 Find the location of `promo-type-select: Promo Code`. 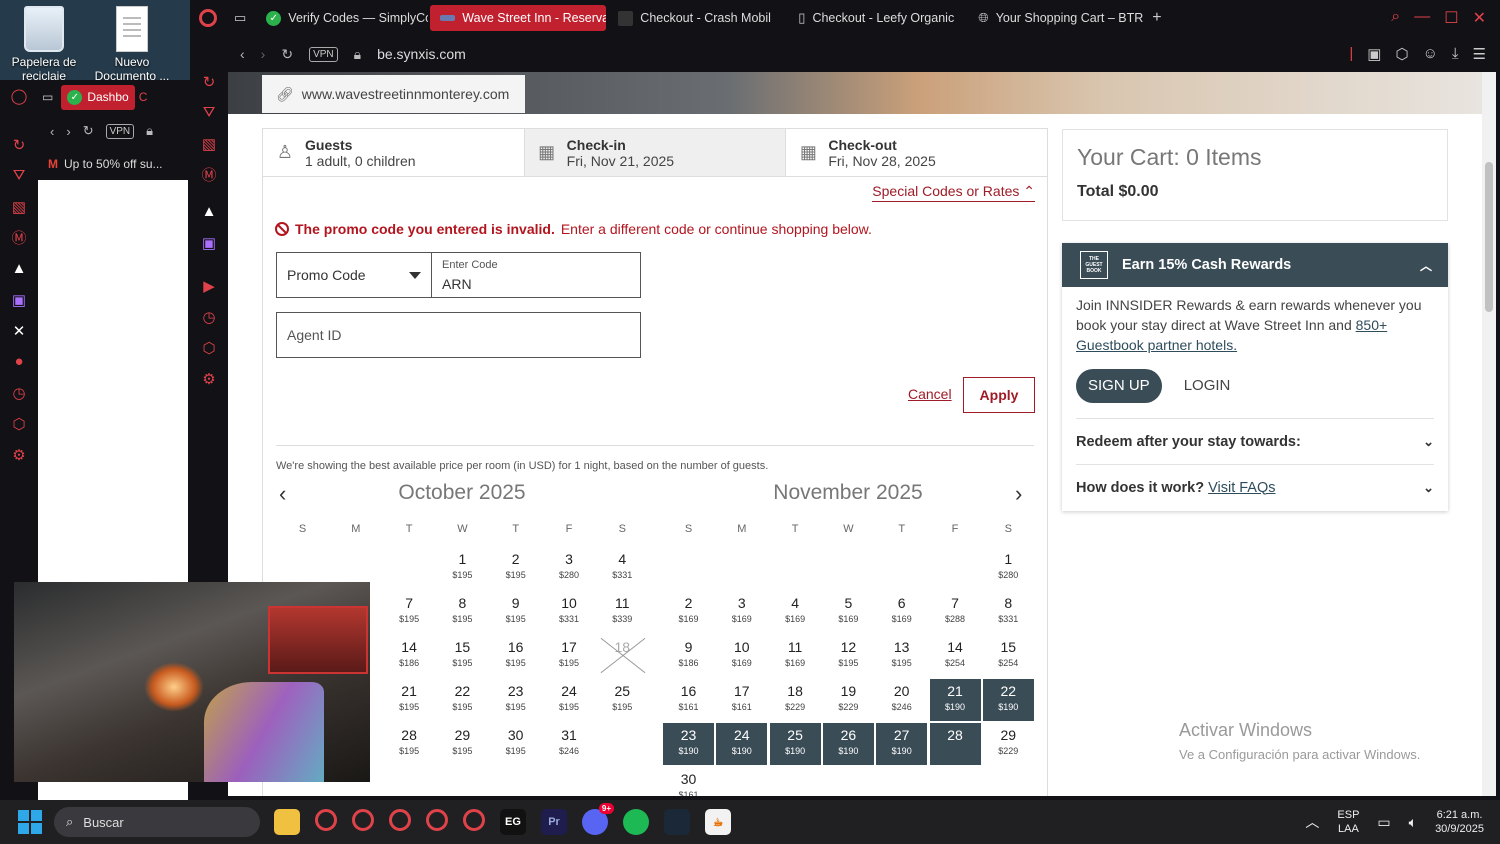

promo-type-select: Promo Code is located at coordinates (354, 275).